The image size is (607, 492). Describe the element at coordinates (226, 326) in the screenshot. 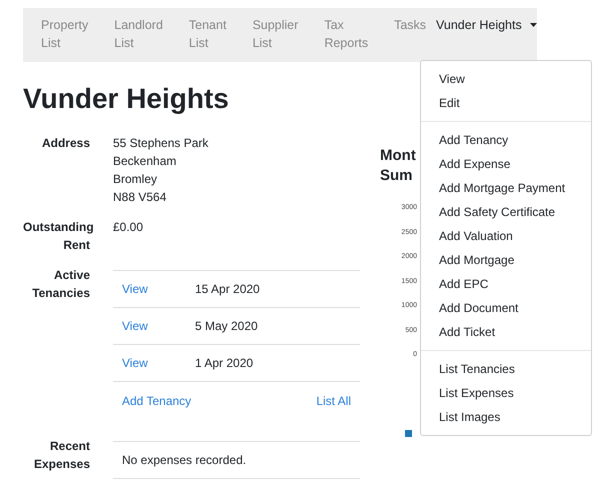

I see `table-cell: 5 May 2020` at that location.